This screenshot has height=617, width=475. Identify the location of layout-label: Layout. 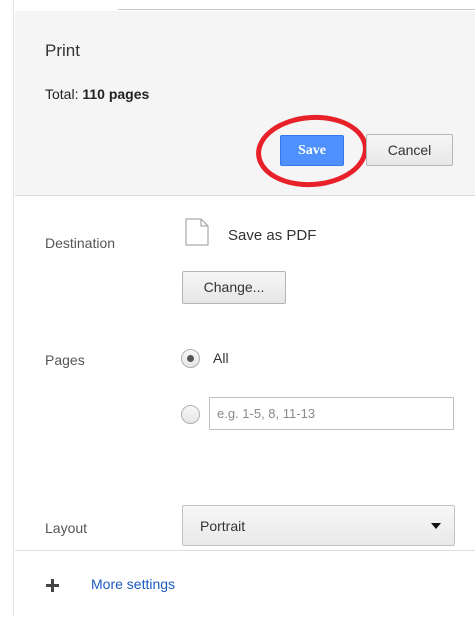
(66, 528).